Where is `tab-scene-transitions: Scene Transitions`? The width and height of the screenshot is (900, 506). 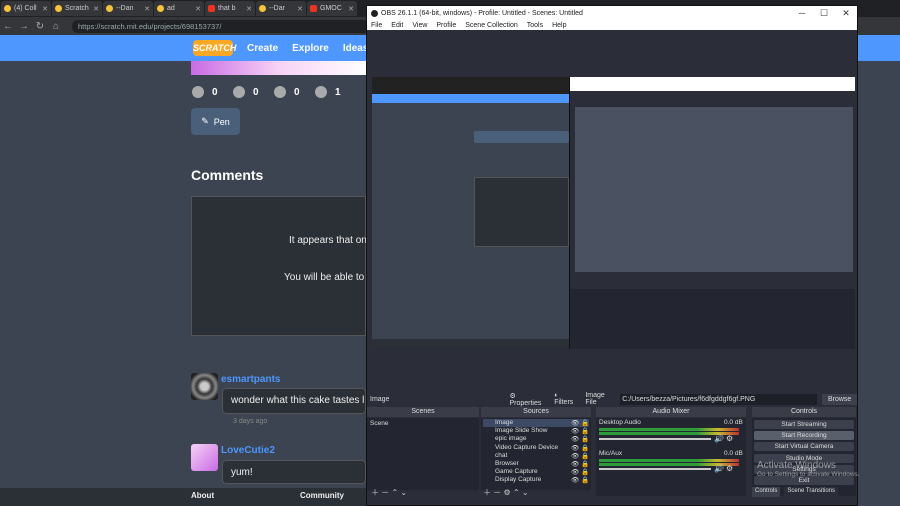
tab-scene-transitions: Scene Transitions is located at coordinates (811, 492).